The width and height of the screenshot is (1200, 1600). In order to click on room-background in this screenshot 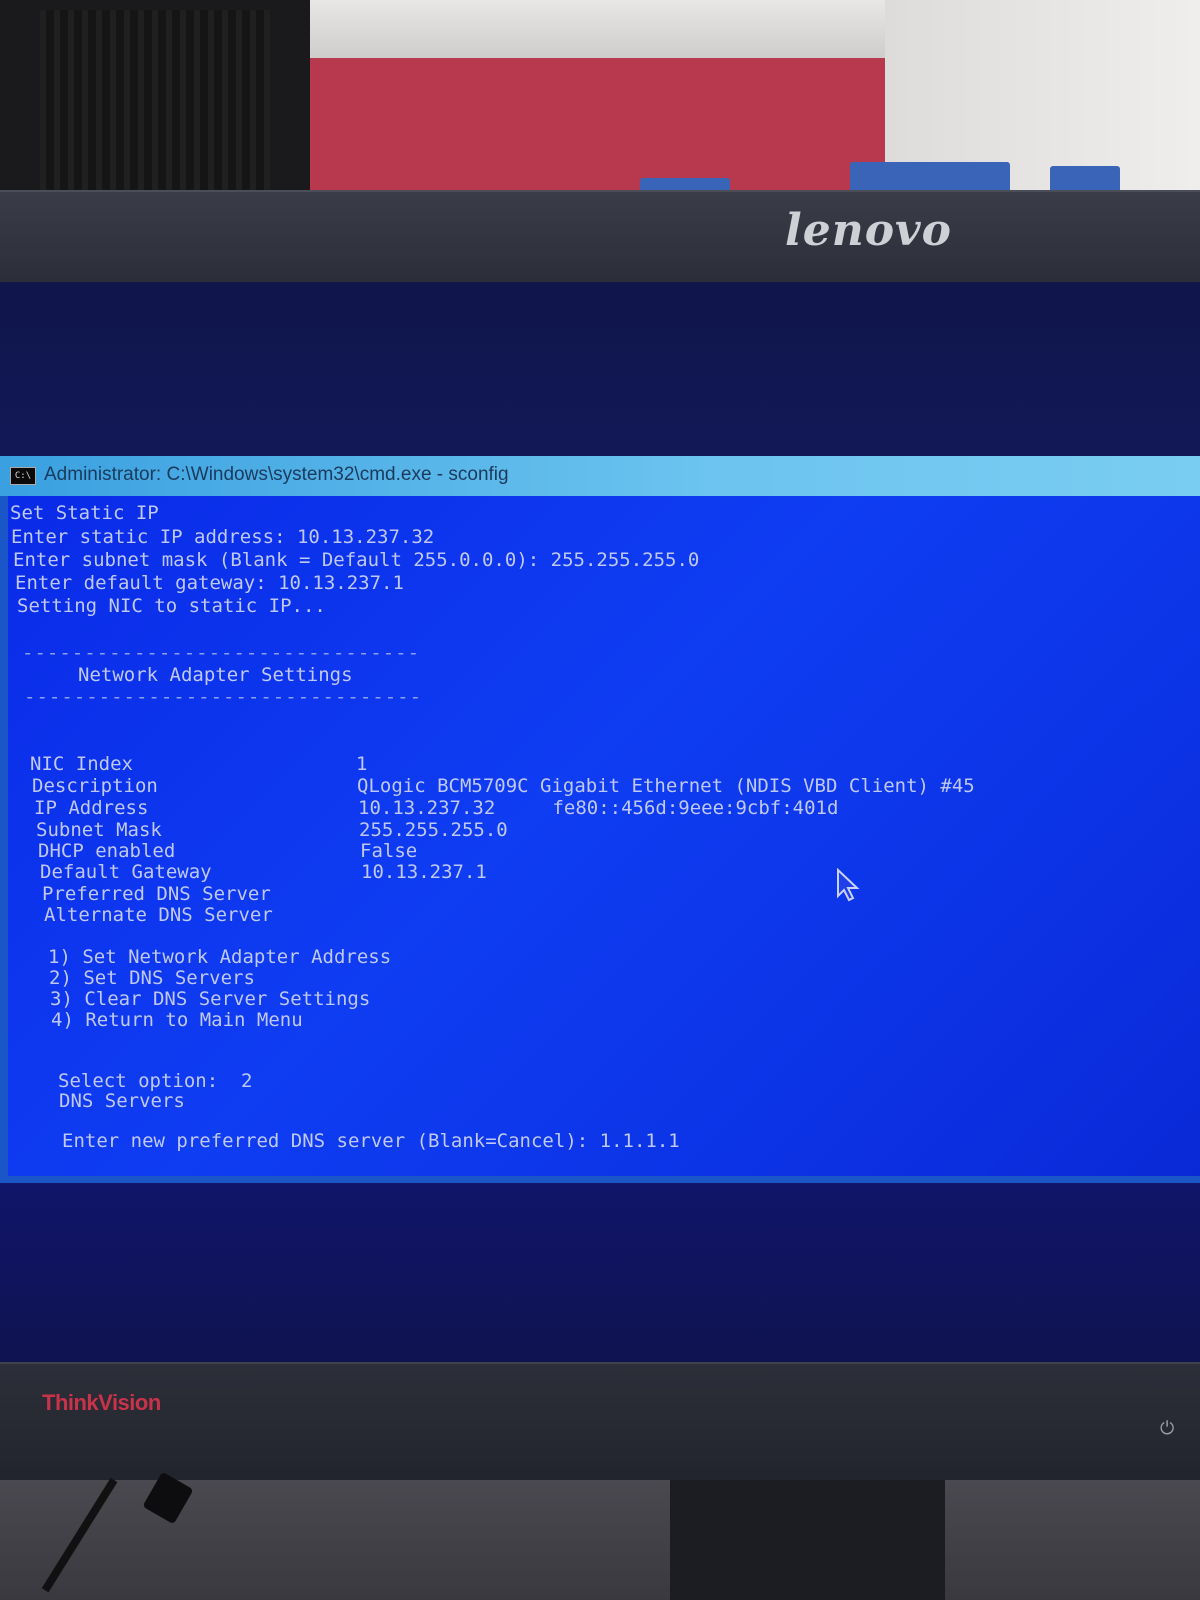, I will do `click(600, 100)`.